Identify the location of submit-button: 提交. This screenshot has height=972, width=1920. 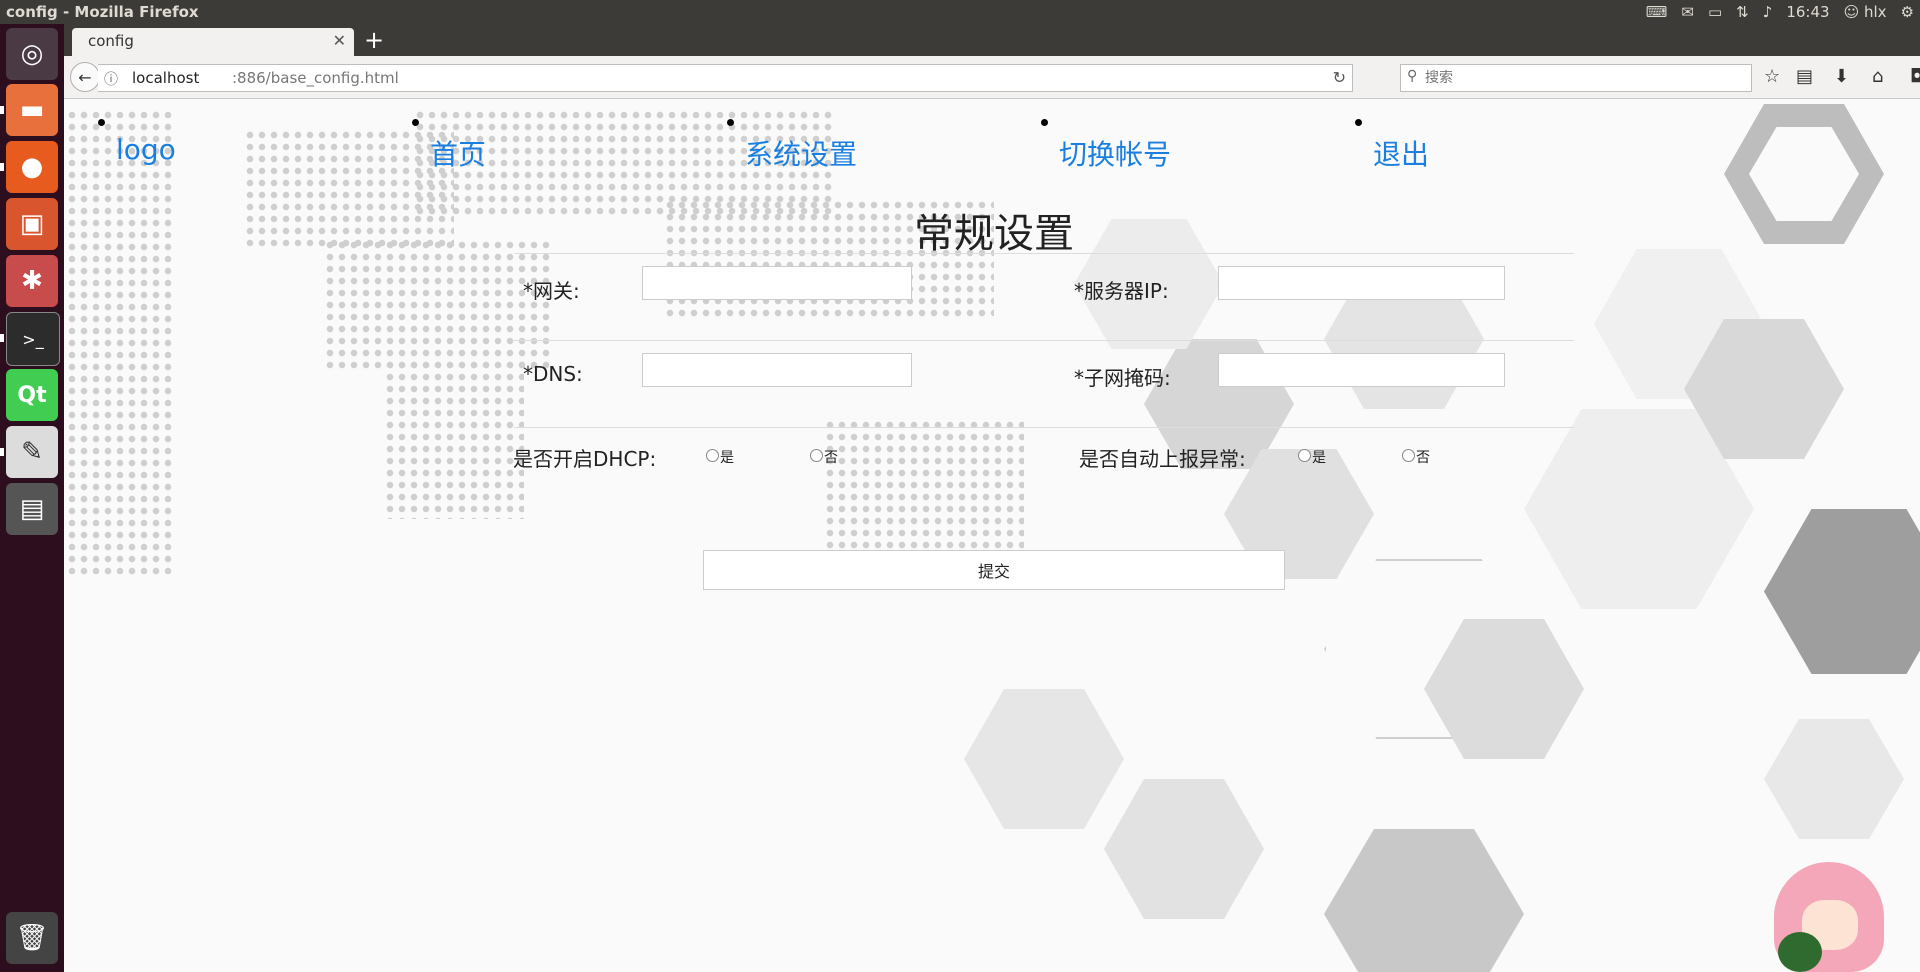
(994, 570).